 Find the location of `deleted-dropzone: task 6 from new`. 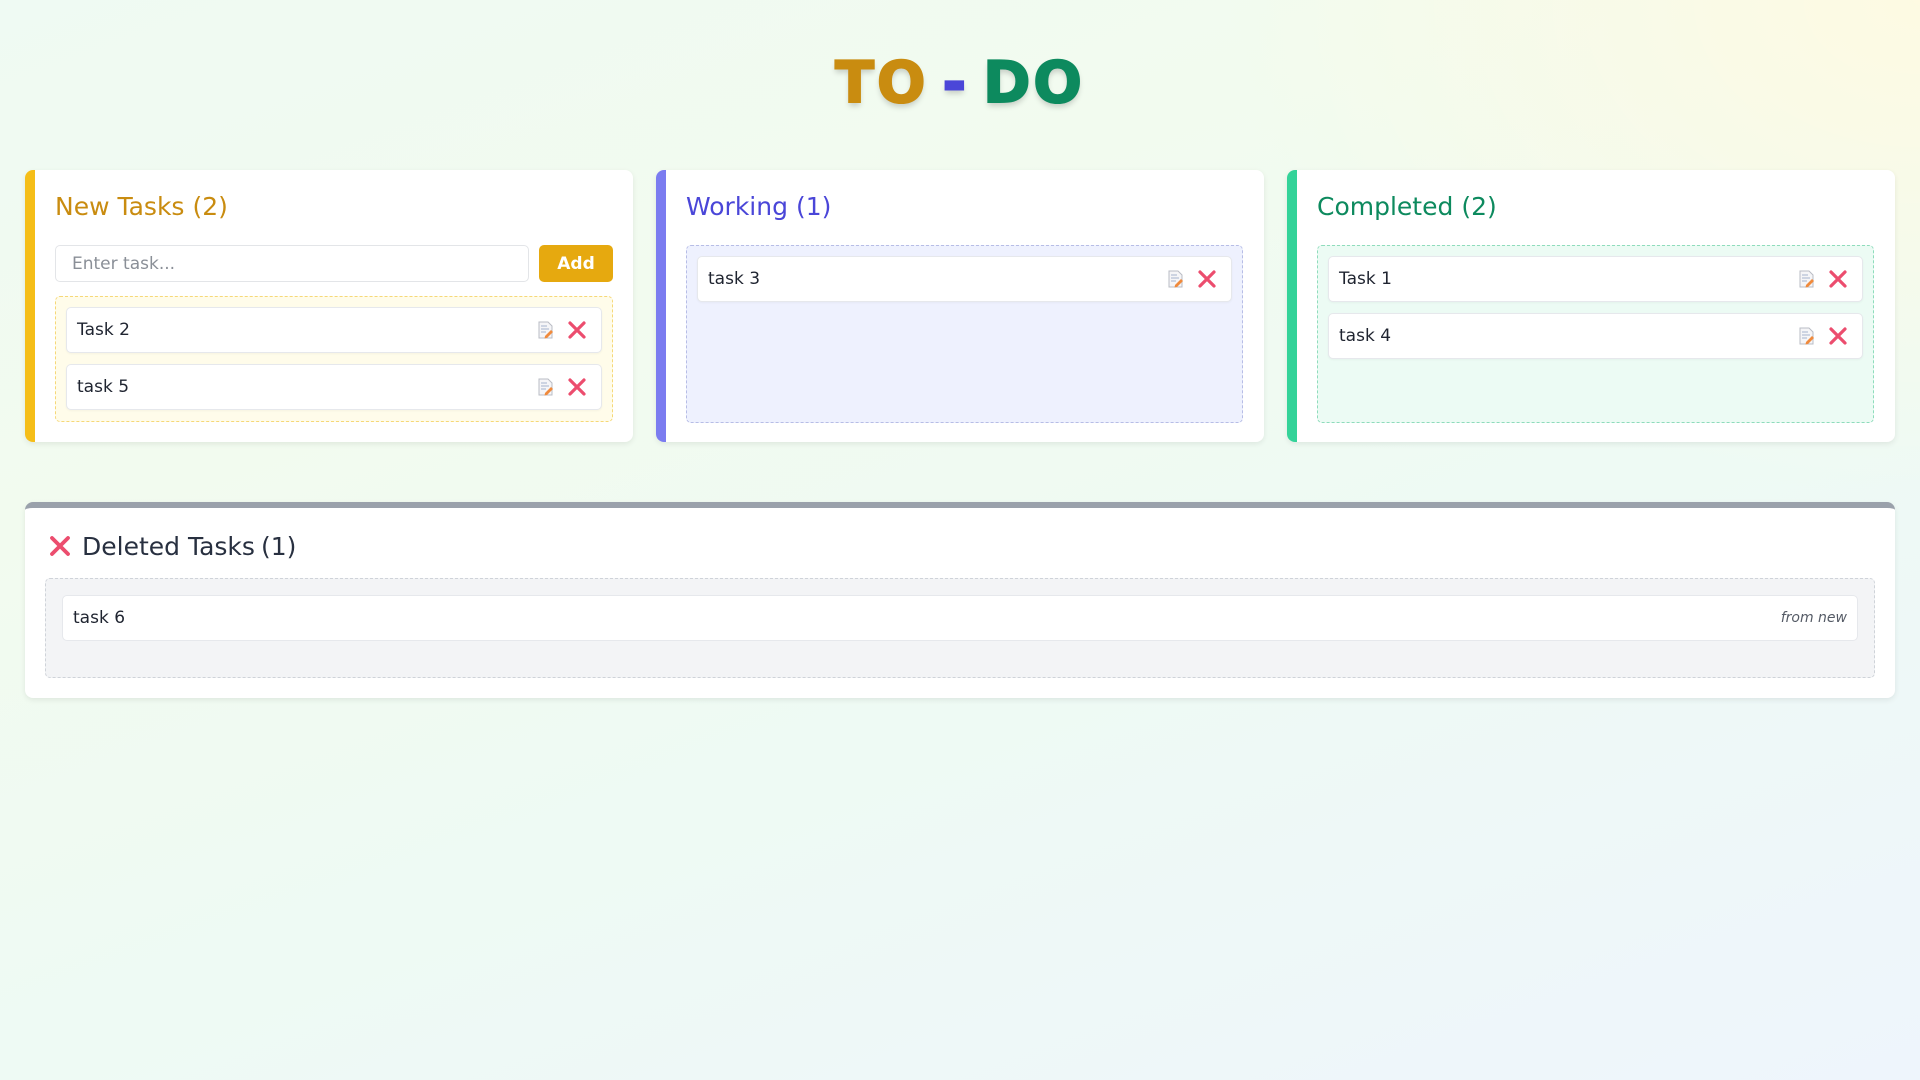

deleted-dropzone: task 6 from new is located at coordinates (960, 628).